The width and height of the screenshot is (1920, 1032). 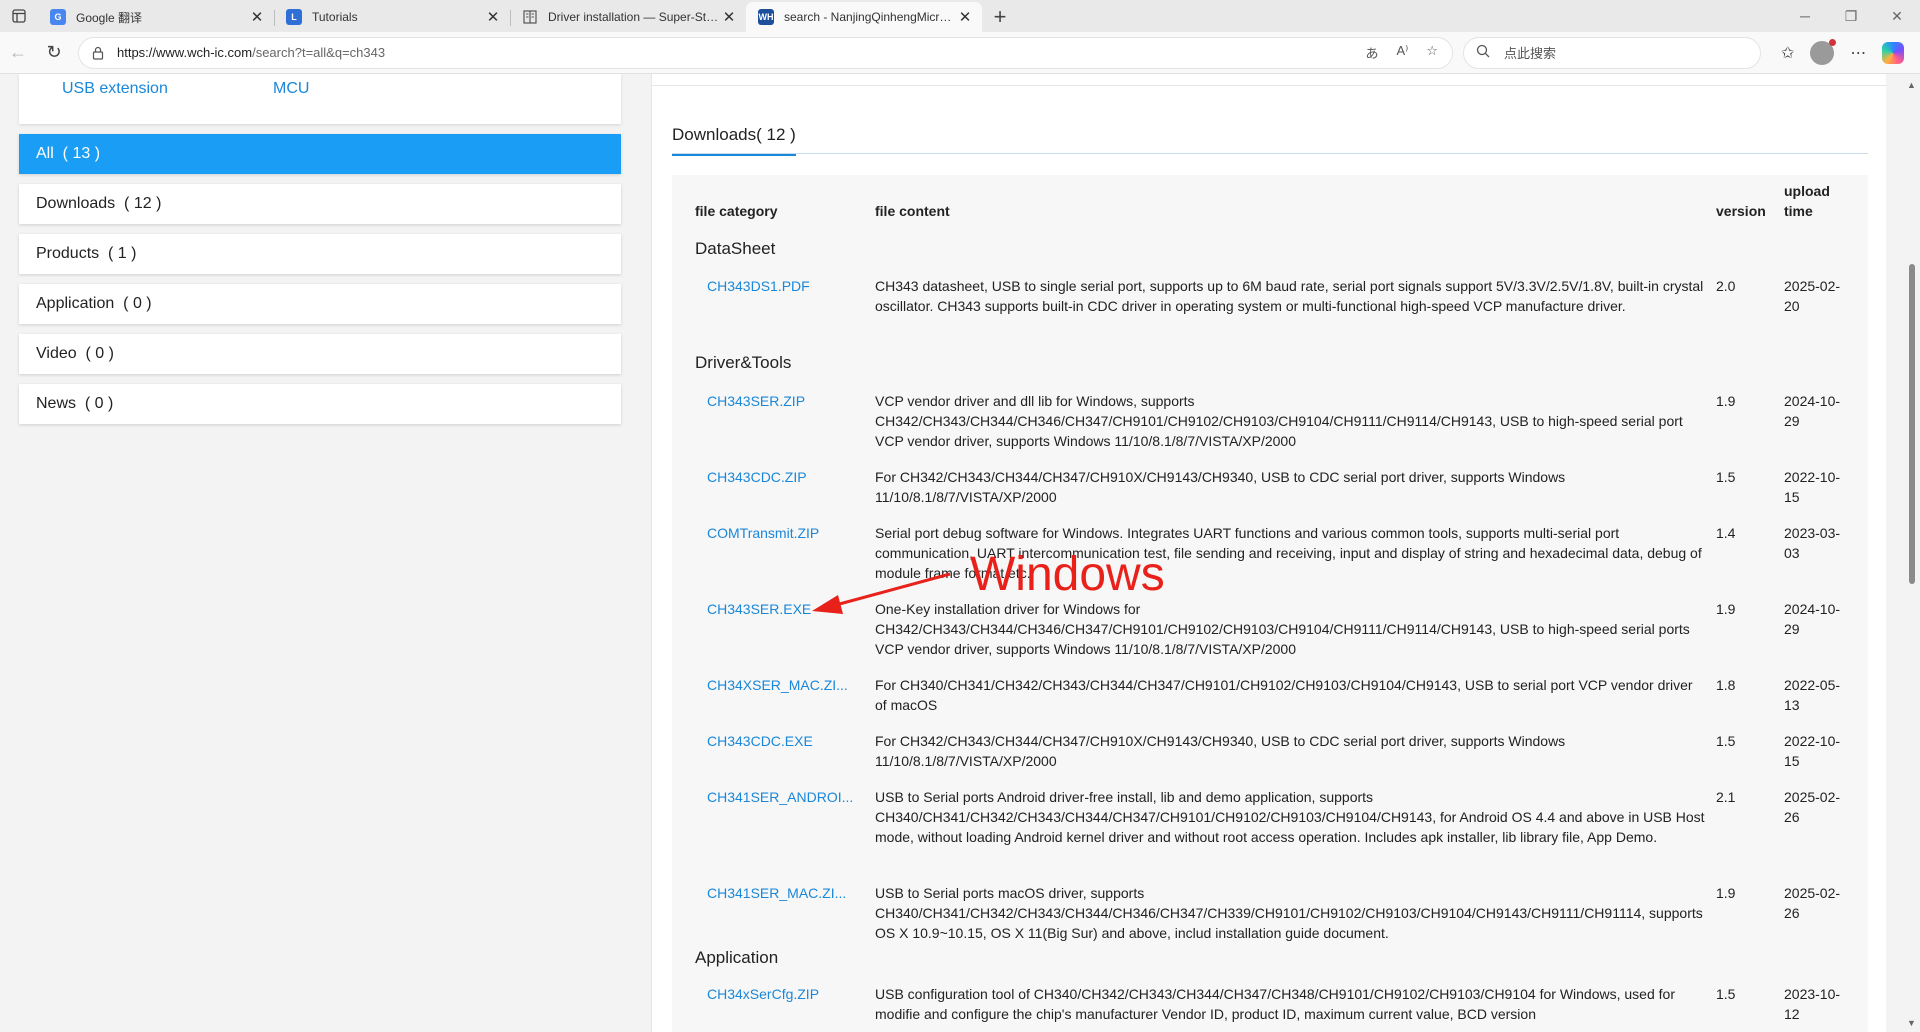 I want to click on tab-actions-button, so click(x=19, y=16).